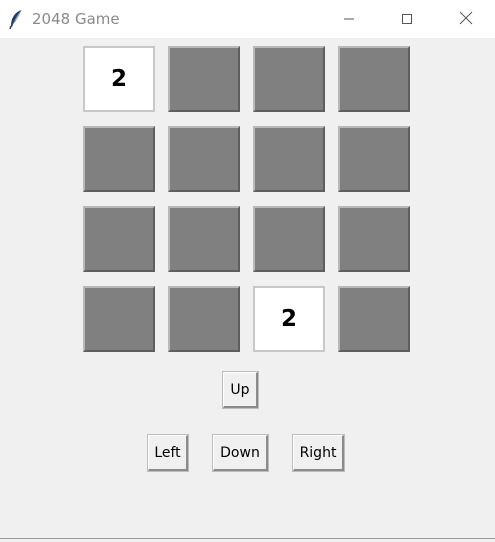  Describe the element at coordinates (76, 19) in the screenshot. I see `window-title: 2048 Game` at that location.